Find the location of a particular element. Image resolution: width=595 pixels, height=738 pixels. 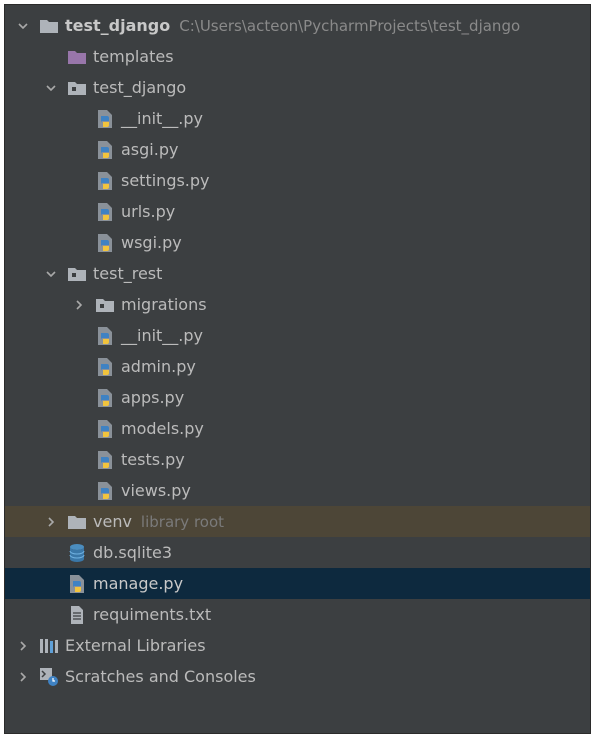

database-icon is located at coordinates (77, 553).